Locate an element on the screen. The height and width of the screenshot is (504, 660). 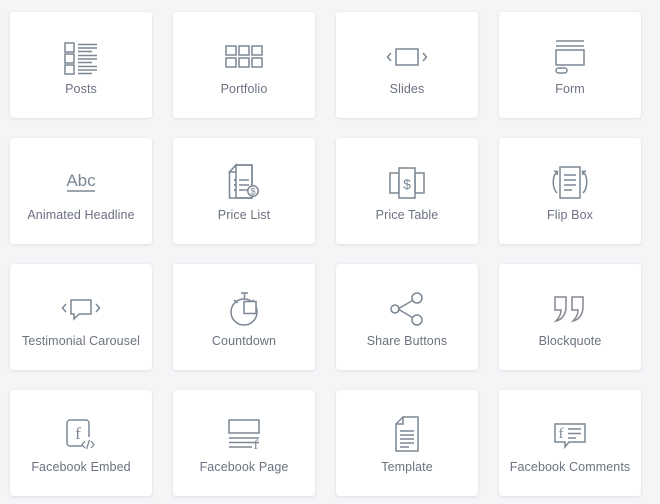
widget-card-share-buttons: Share Buttons is located at coordinates (407, 317).